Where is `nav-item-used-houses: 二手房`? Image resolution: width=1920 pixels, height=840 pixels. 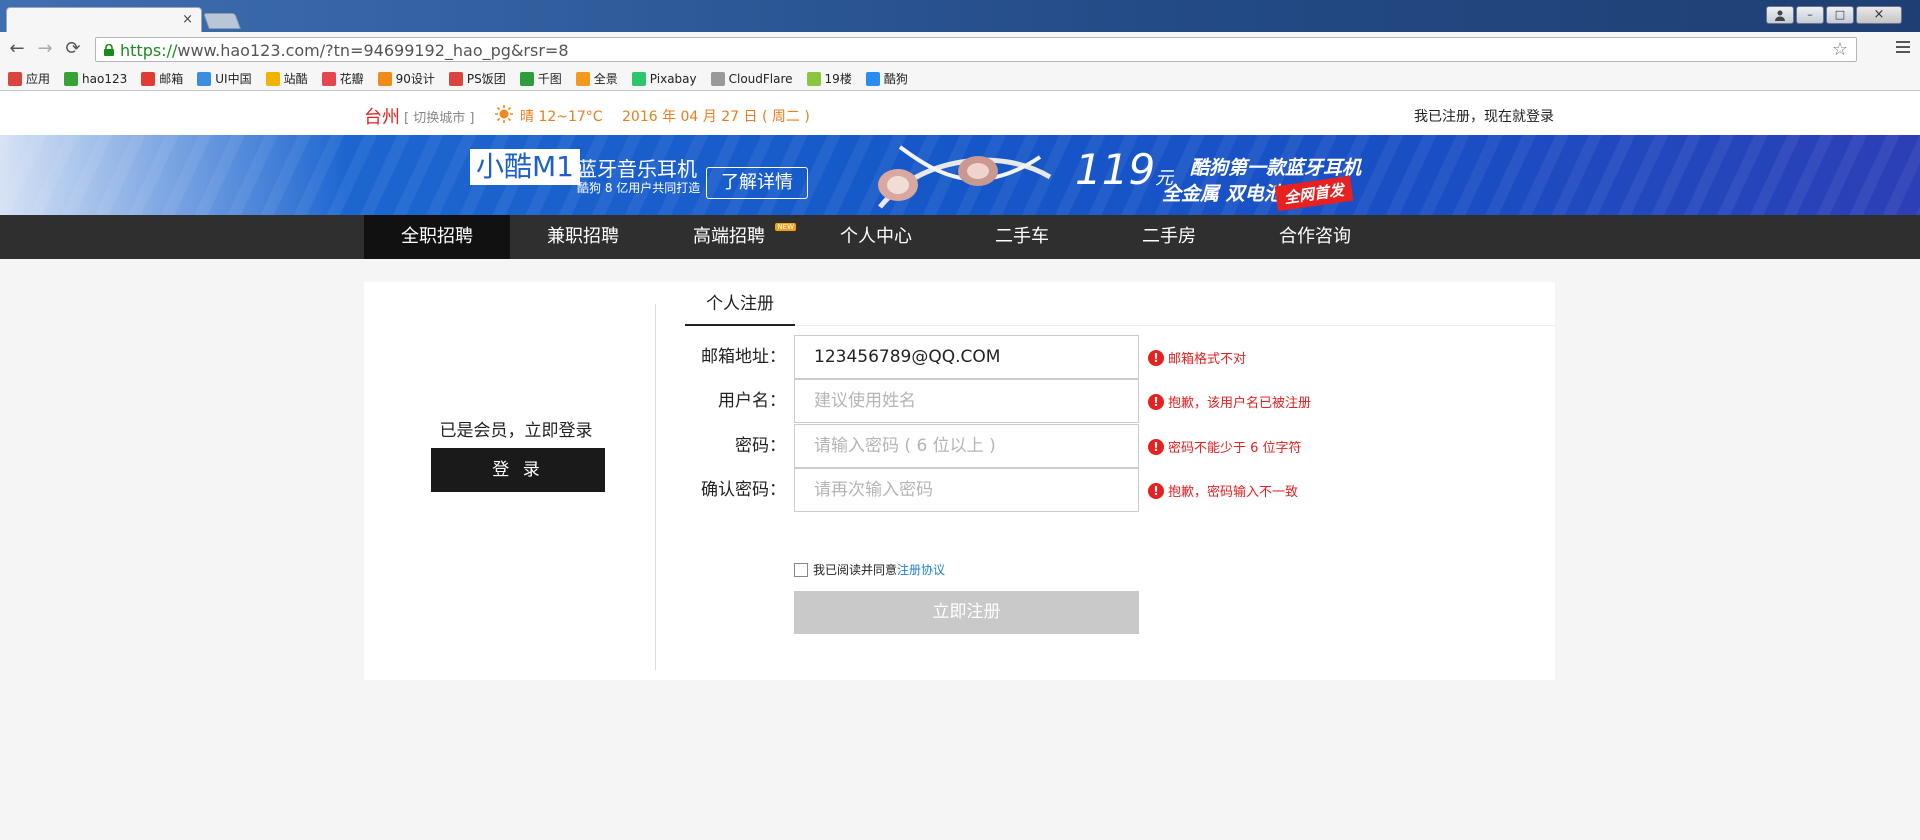
nav-item-used-houses: 二手房 is located at coordinates (1169, 237).